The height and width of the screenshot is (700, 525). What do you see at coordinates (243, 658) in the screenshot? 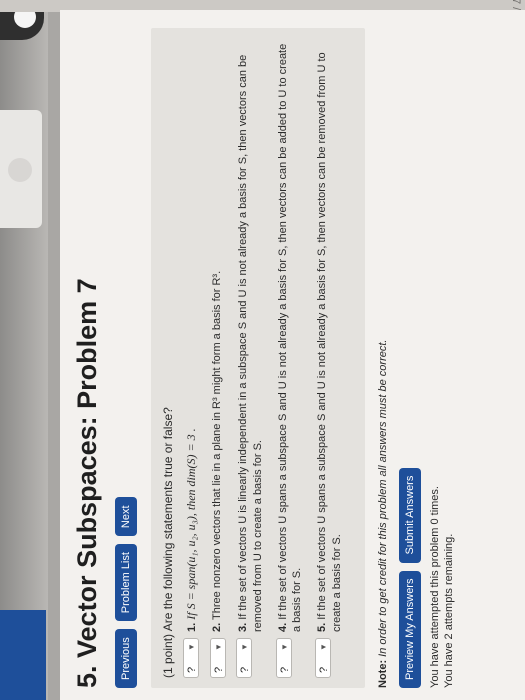
I see `answer-select-3: ? ▼` at bounding box center [243, 658].